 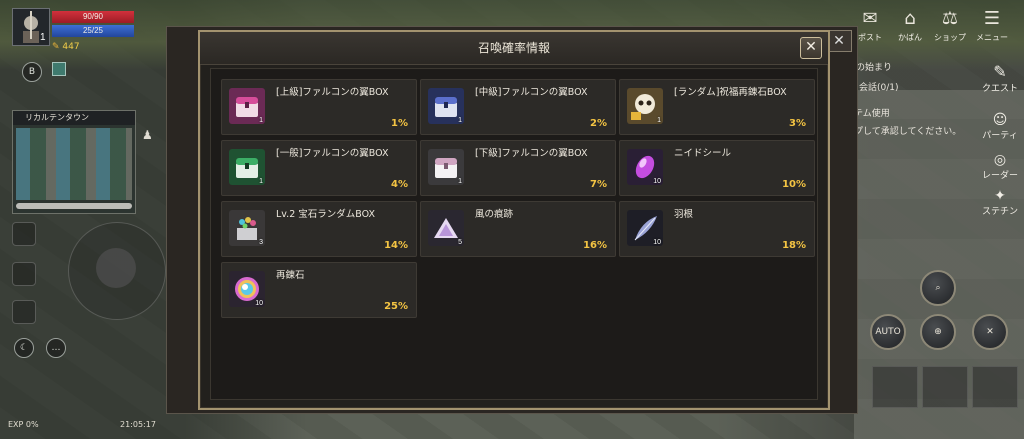 I want to click on quest-line-3: テム使用, so click(x=872, y=114).